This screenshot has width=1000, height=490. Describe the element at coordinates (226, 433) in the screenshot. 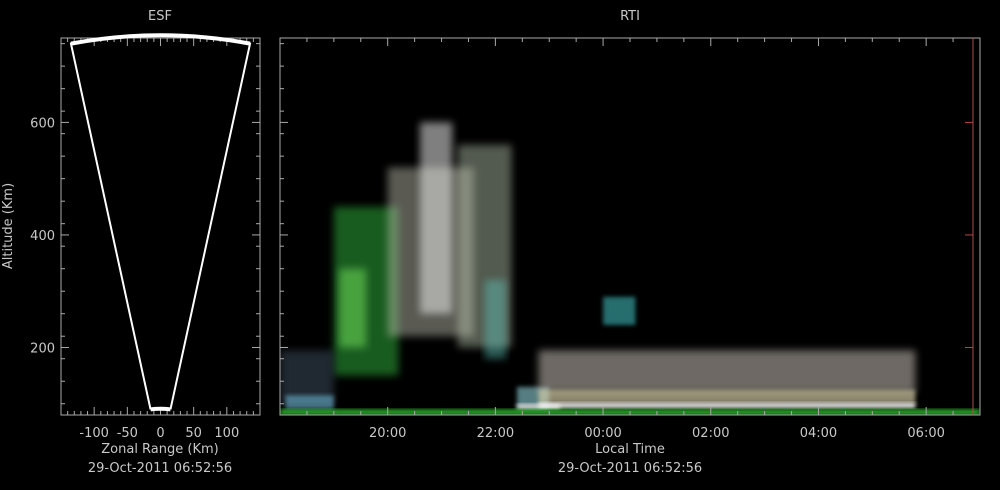

I see `esf-x-tick-label: 100` at that location.